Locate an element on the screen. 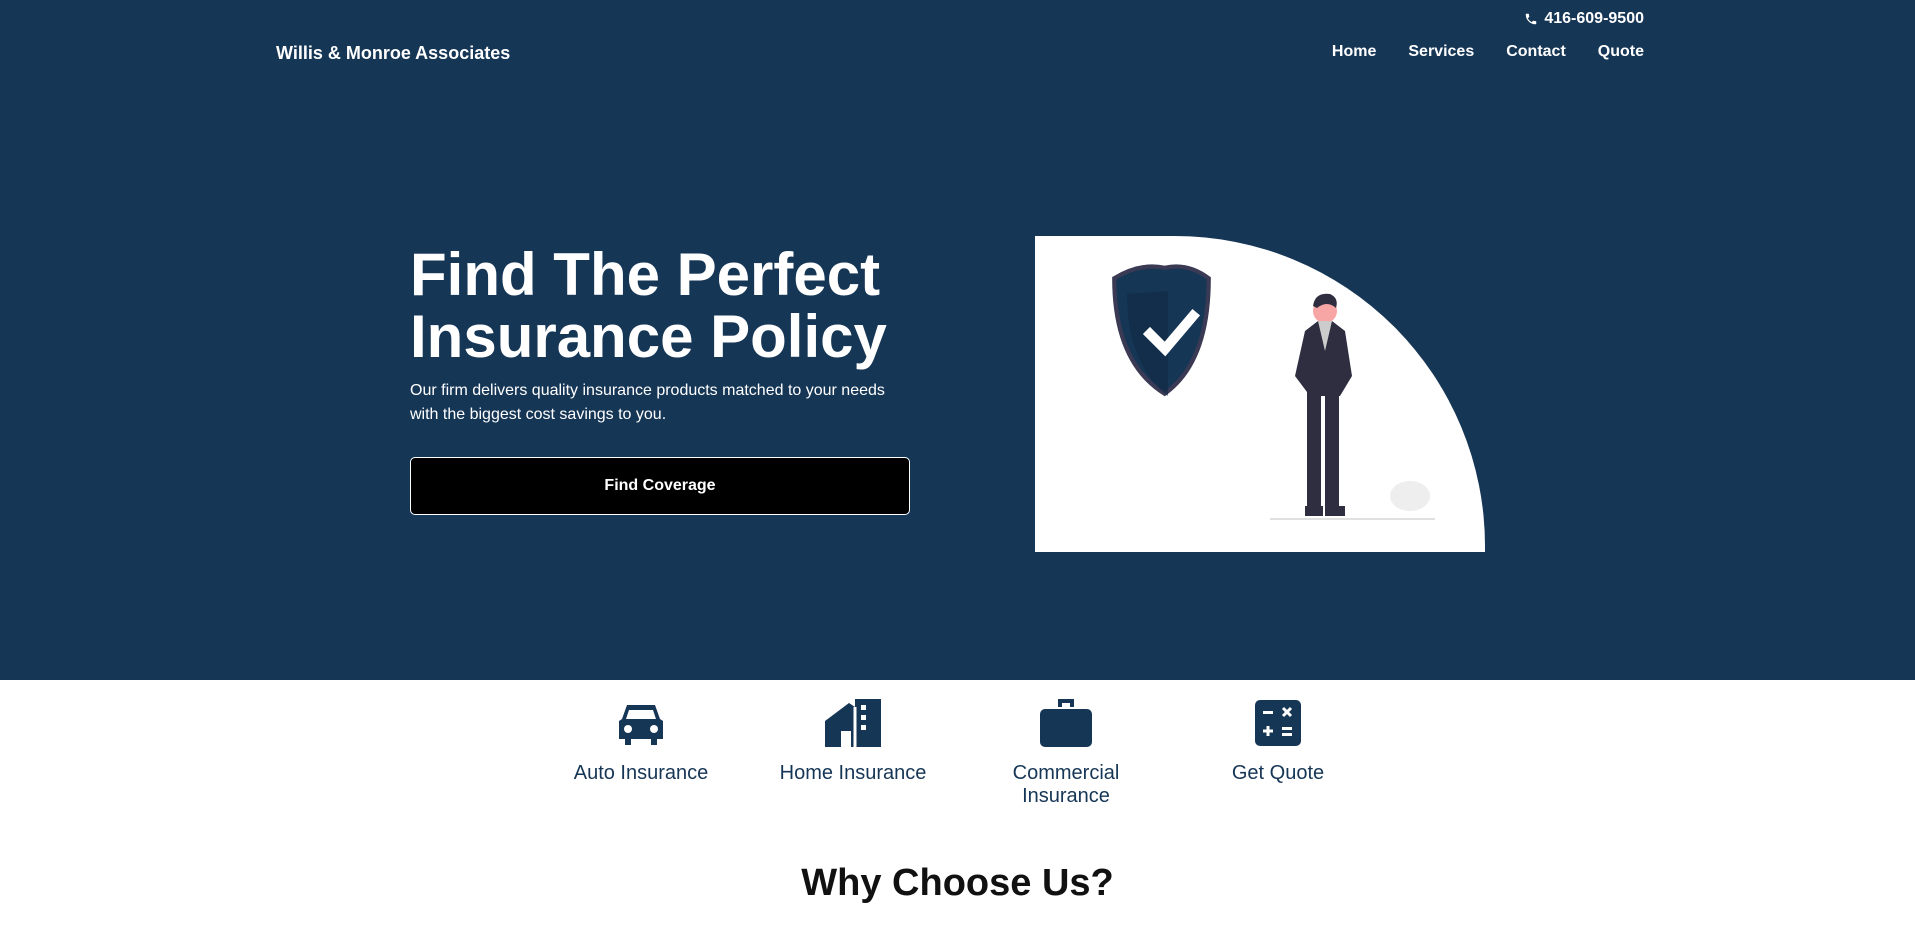 Image resolution: width=1915 pixels, height=938 pixels. service-label: Auto Insurance is located at coordinates (641, 773).